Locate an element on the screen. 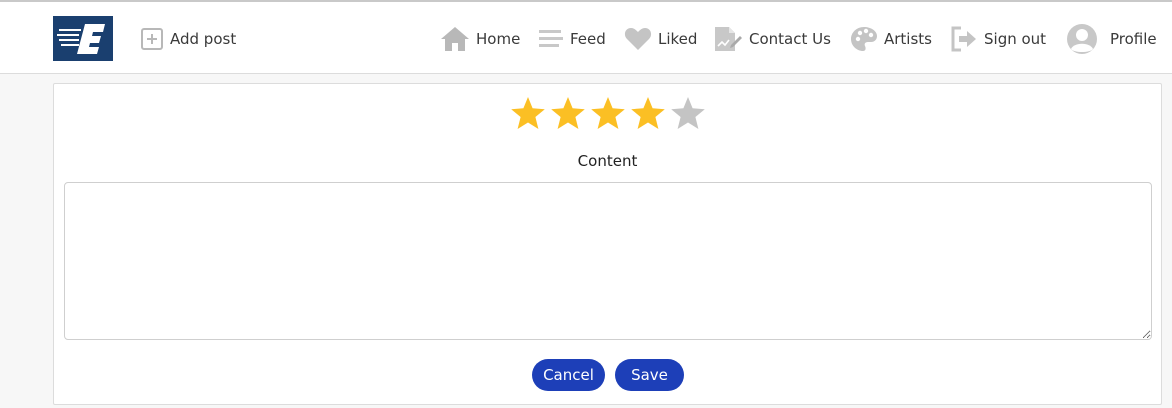  nav-liked: Liked is located at coordinates (660, 39).